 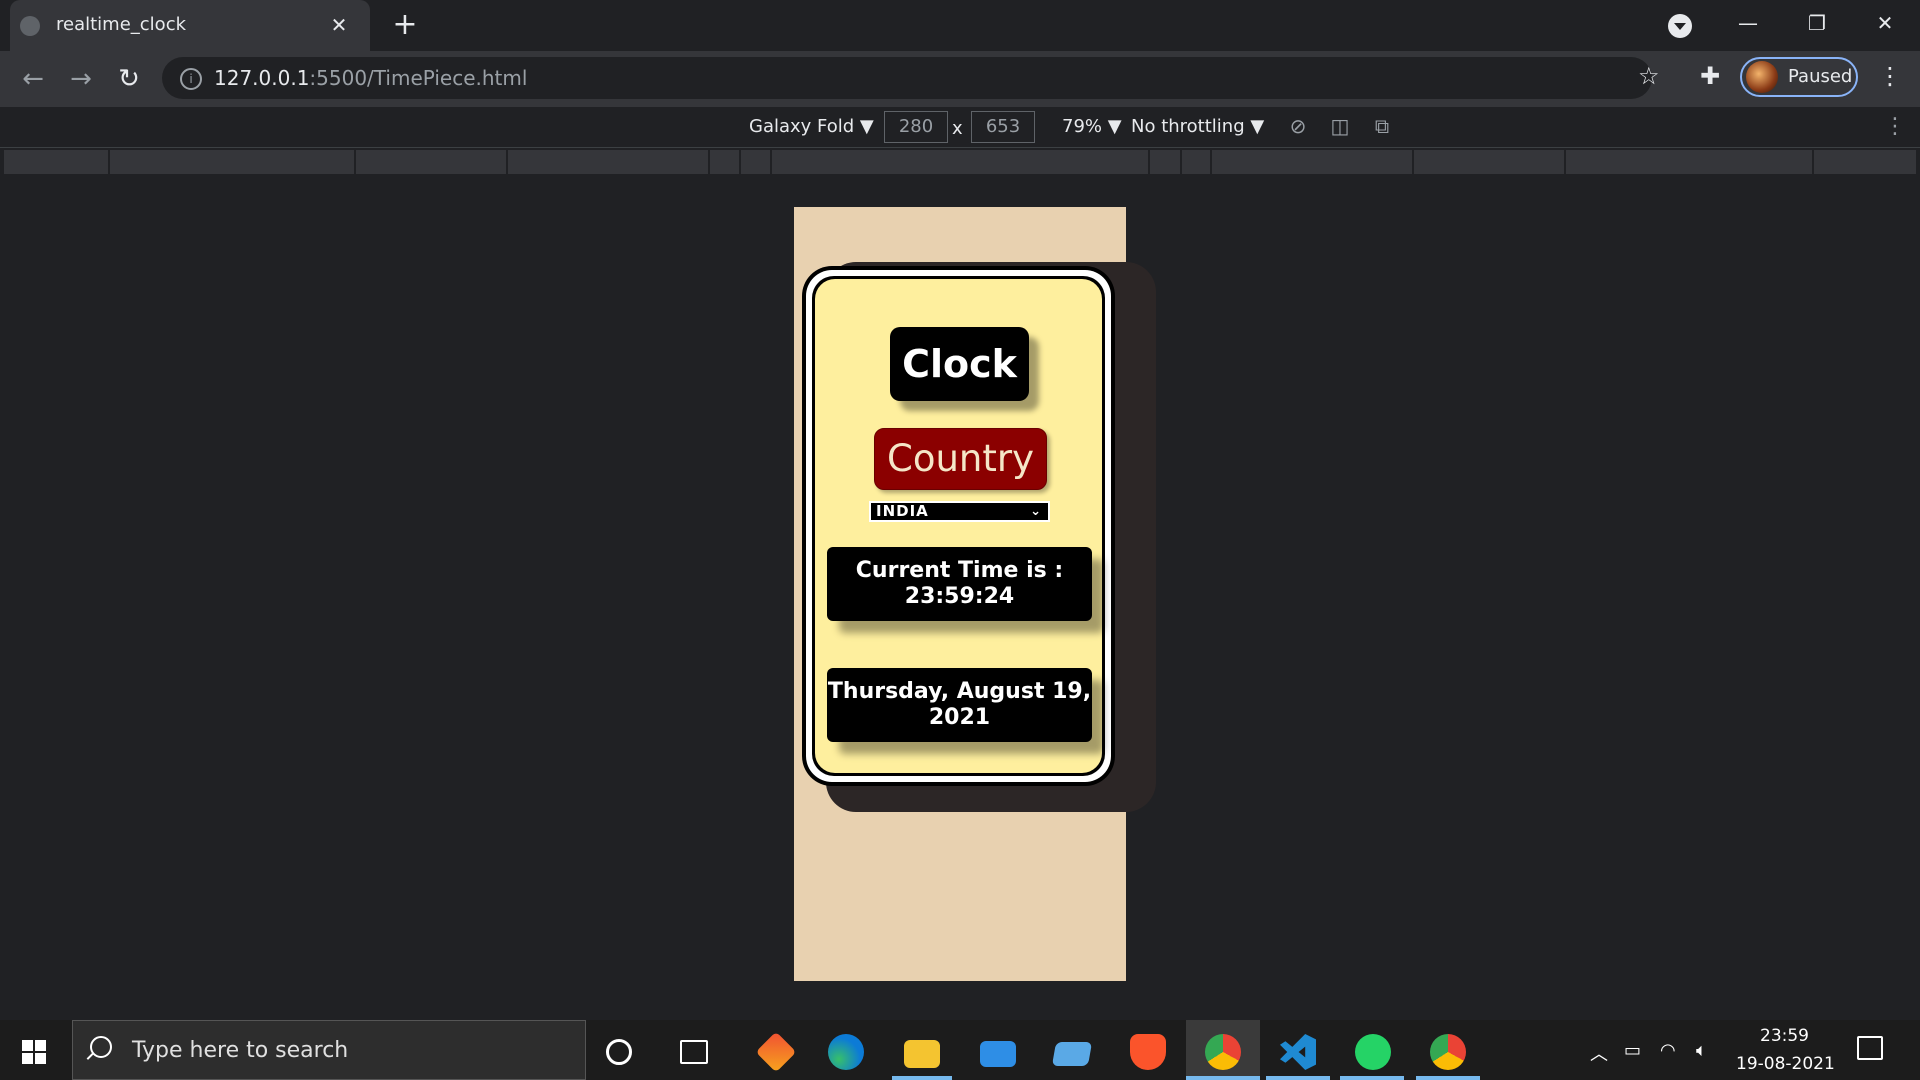 I want to click on search-placeholder: Type here to search, so click(x=240, y=1050).